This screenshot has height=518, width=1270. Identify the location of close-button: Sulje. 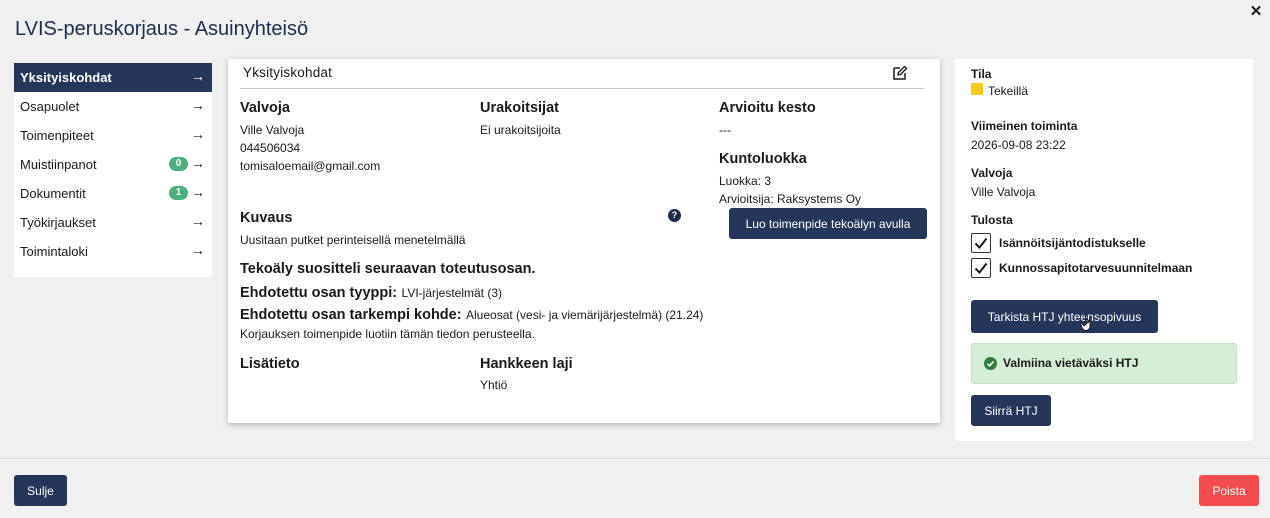
(40, 490).